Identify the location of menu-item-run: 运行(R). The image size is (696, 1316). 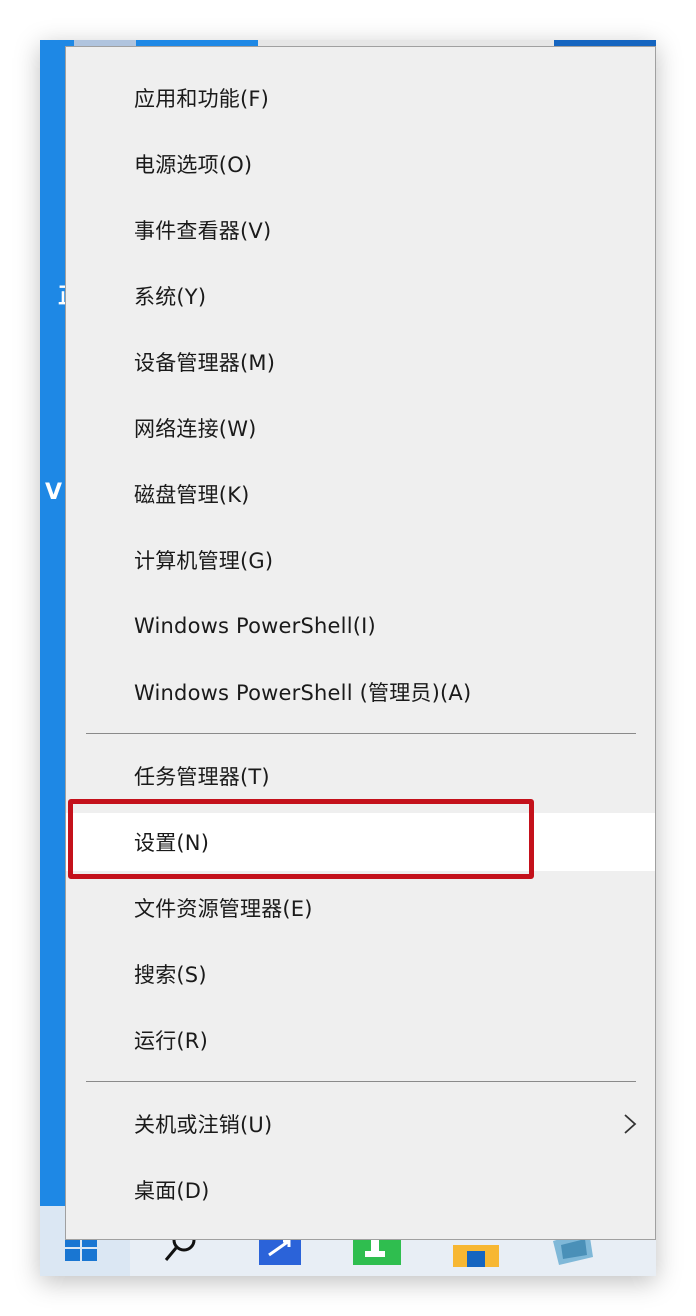
(360, 1040).